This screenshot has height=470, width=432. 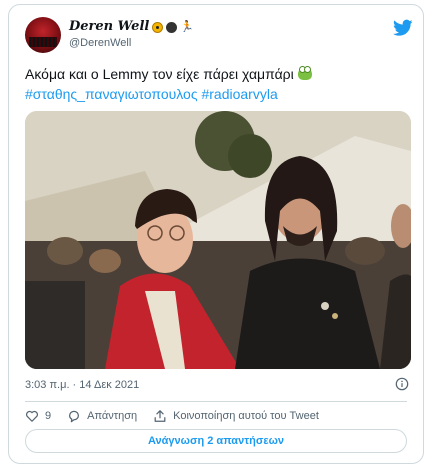 I want to click on tweet-hashtags: #σταθης_παναγιωτοπουλος #radioarvyla, so click(x=151, y=94).